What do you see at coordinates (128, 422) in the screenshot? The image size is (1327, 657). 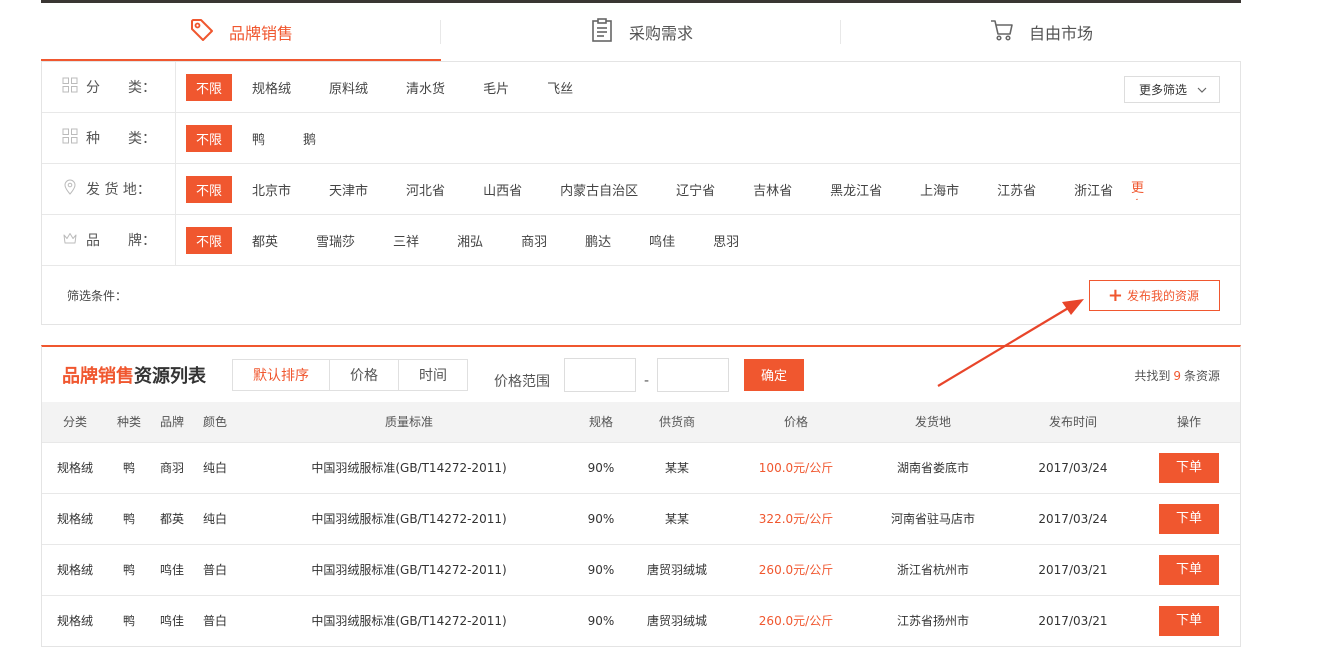 I see `column-header: 种类` at bounding box center [128, 422].